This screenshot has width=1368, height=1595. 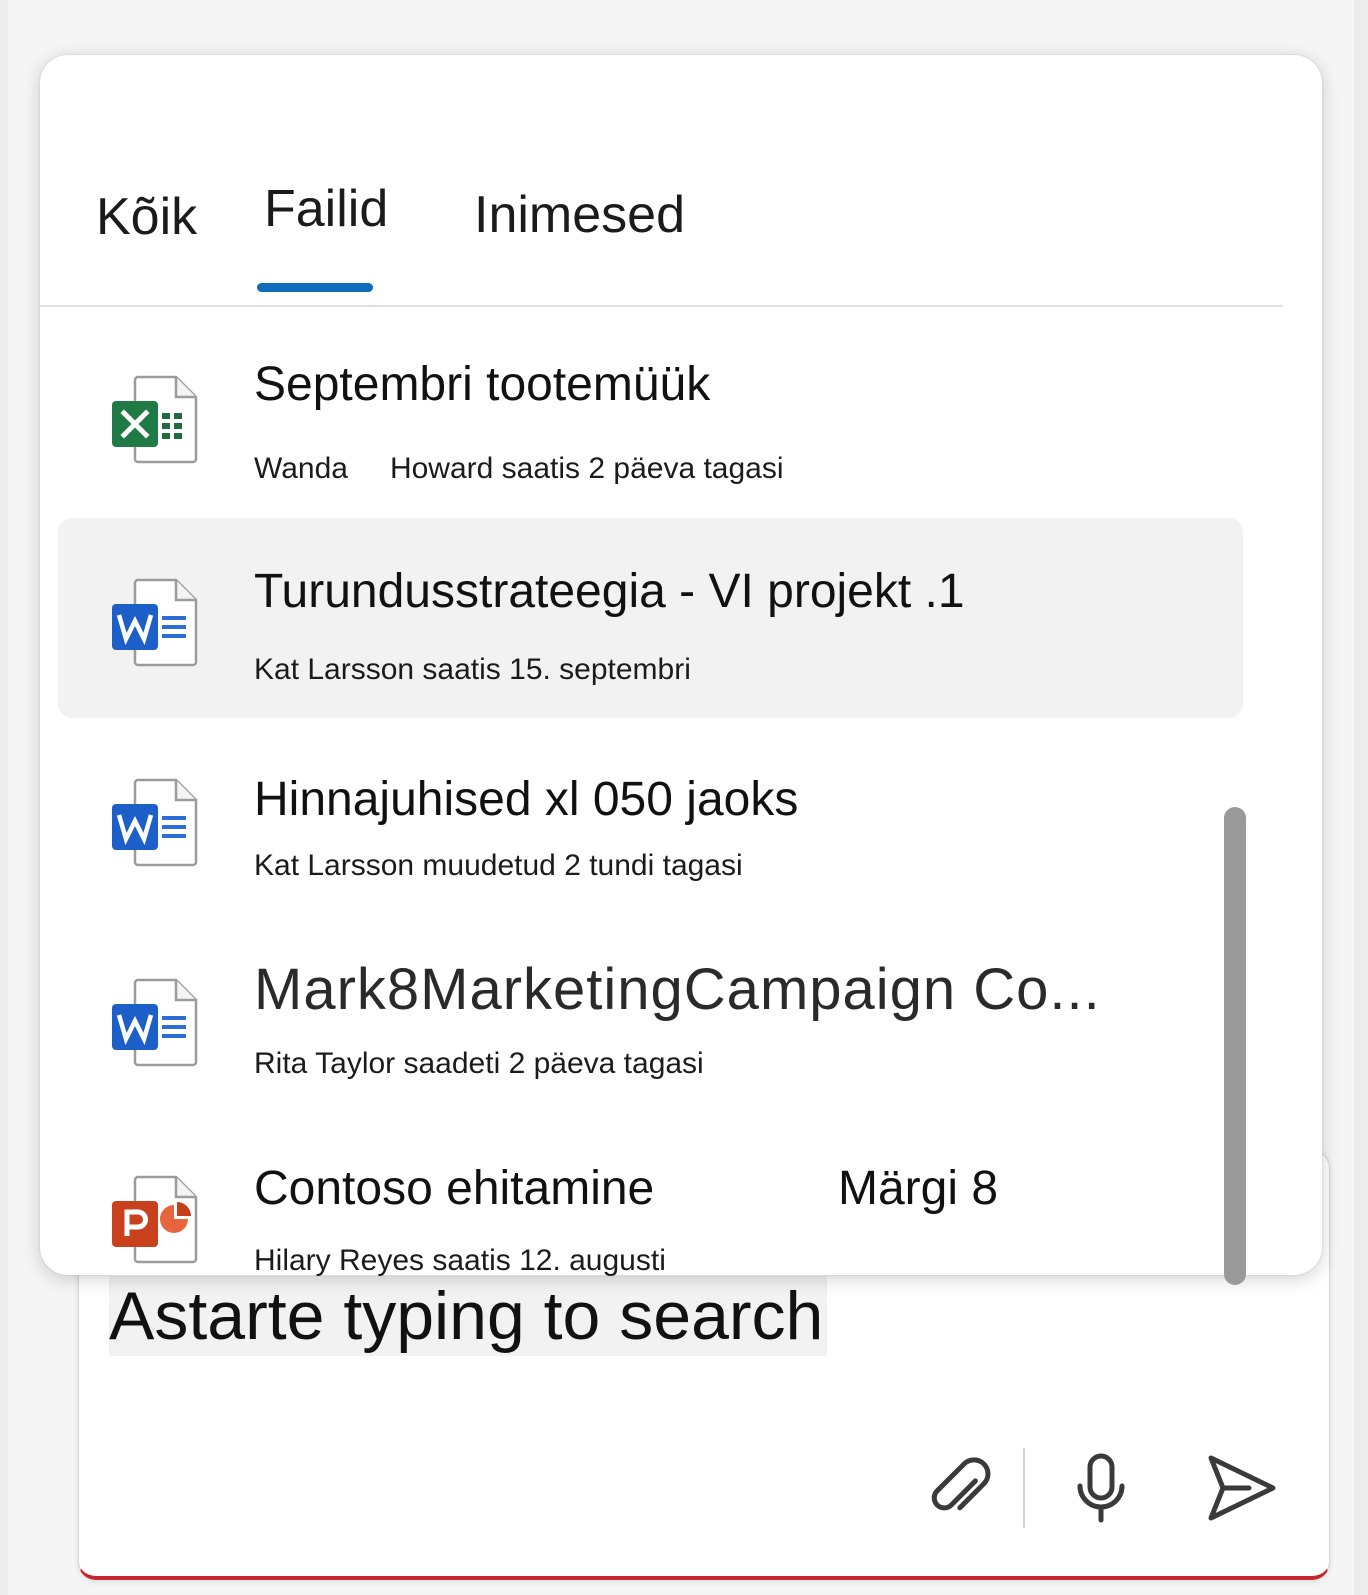 I want to click on microphone-button, so click(x=1101, y=1488).